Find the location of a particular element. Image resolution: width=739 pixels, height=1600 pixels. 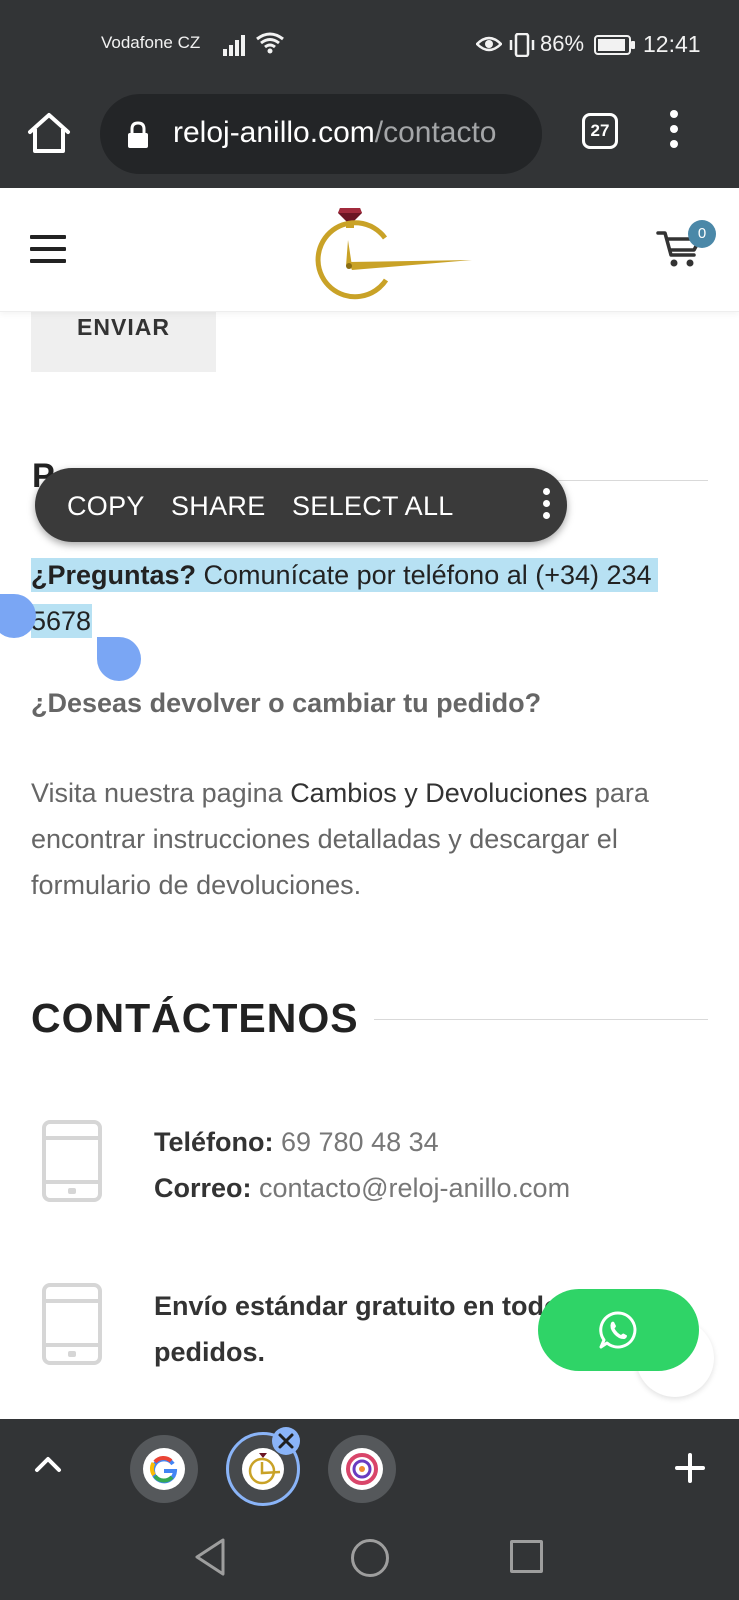

plus-icon is located at coordinates (690, 1468).